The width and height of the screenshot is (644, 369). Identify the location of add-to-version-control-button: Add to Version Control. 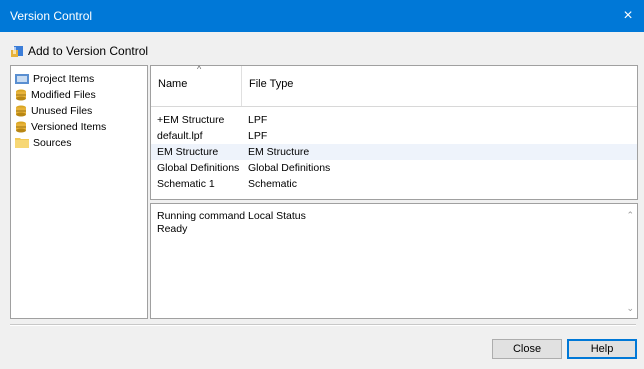
(79, 51).